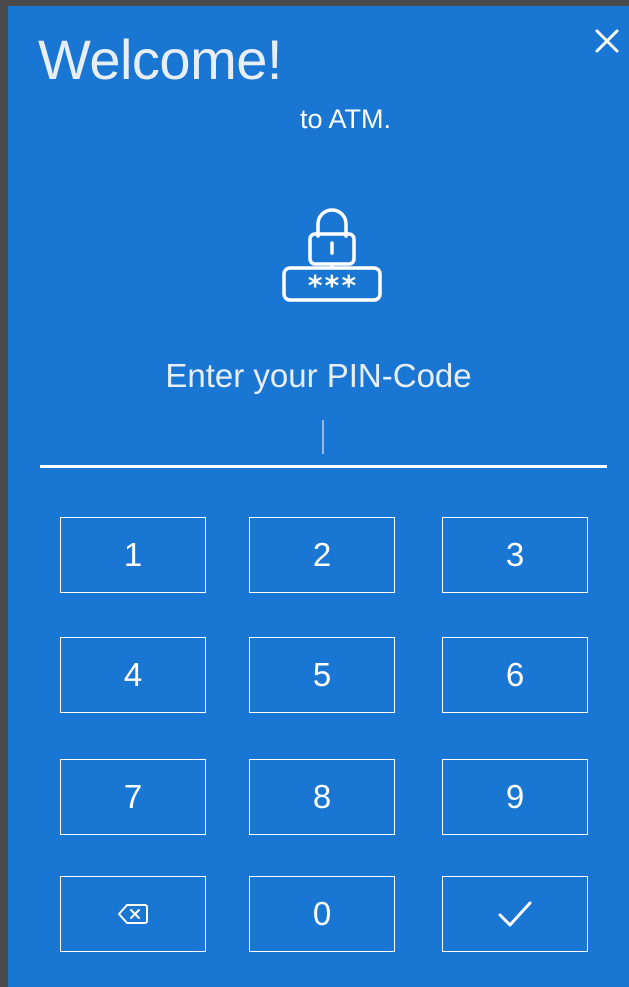 The image size is (629, 987). I want to click on backspace-icon, so click(133, 914).